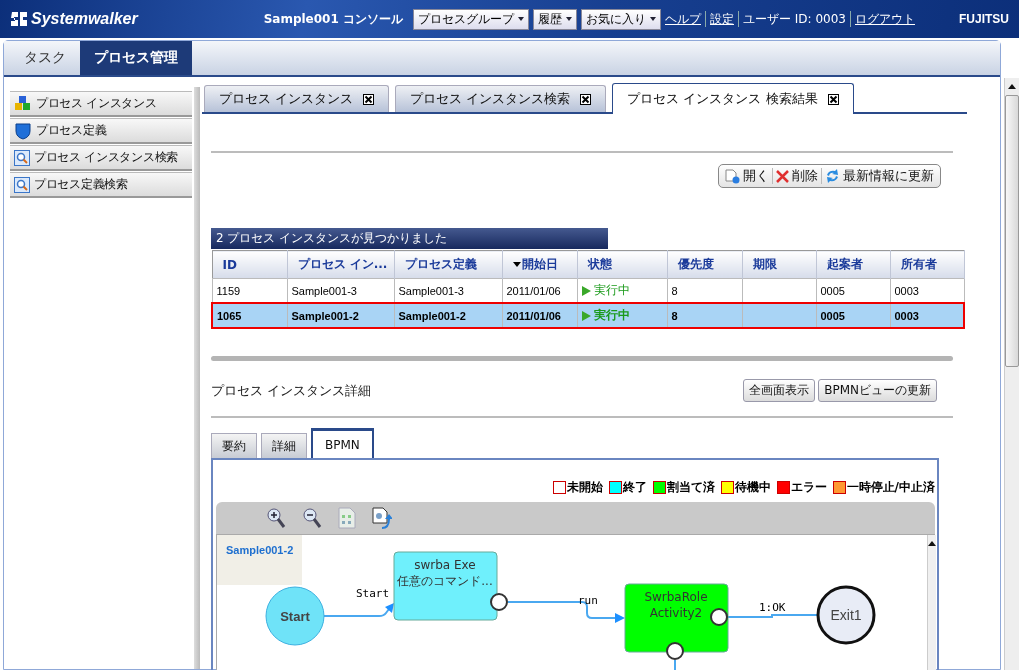 This screenshot has width=1019, height=670. What do you see at coordinates (501, 98) in the screenshot?
I see `content-tab: プロセス インスタンス検索` at bounding box center [501, 98].